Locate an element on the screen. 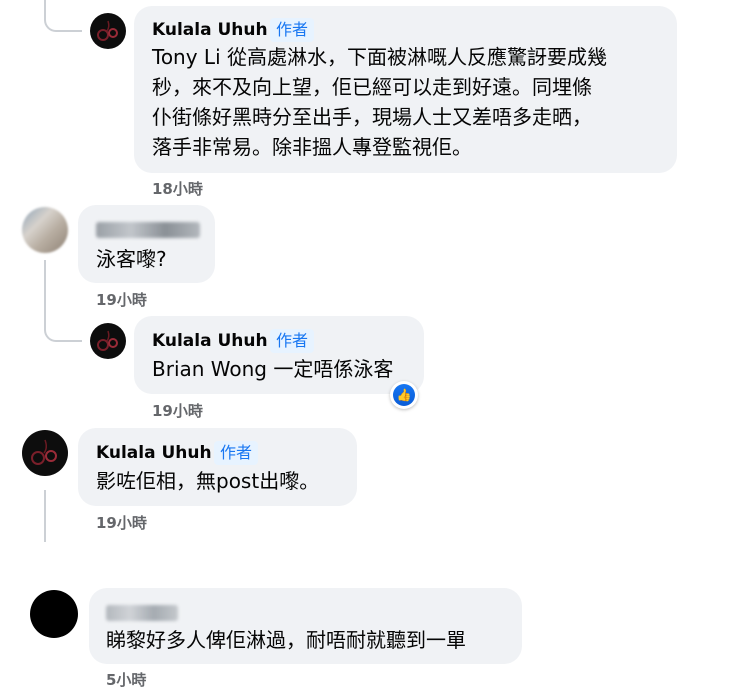 This screenshot has height=693, width=750. comment-text: 睇黎好多人俾佢淋過，耐唔耐就聽到一單 is located at coordinates (286, 640).